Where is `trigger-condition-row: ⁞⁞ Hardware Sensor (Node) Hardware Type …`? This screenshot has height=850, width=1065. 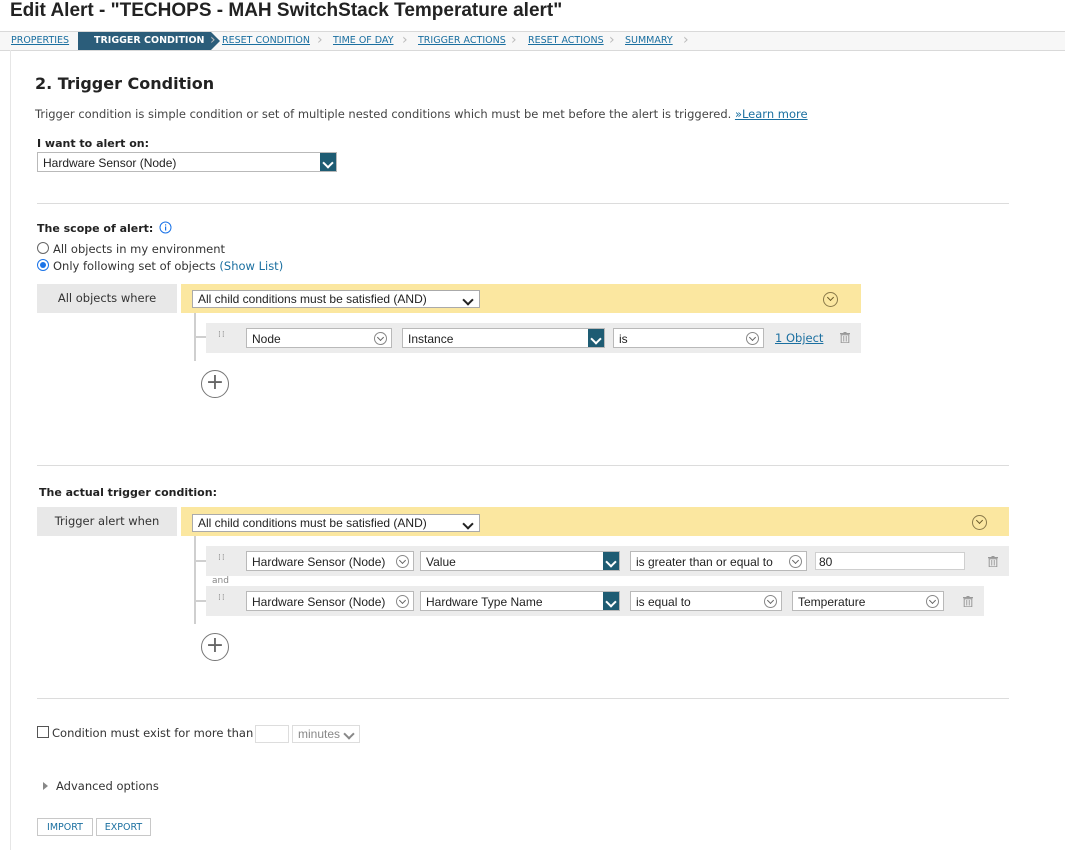 trigger-condition-row: ⁞⁞ Hardware Sensor (Node) Hardware Type … is located at coordinates (595, 601).